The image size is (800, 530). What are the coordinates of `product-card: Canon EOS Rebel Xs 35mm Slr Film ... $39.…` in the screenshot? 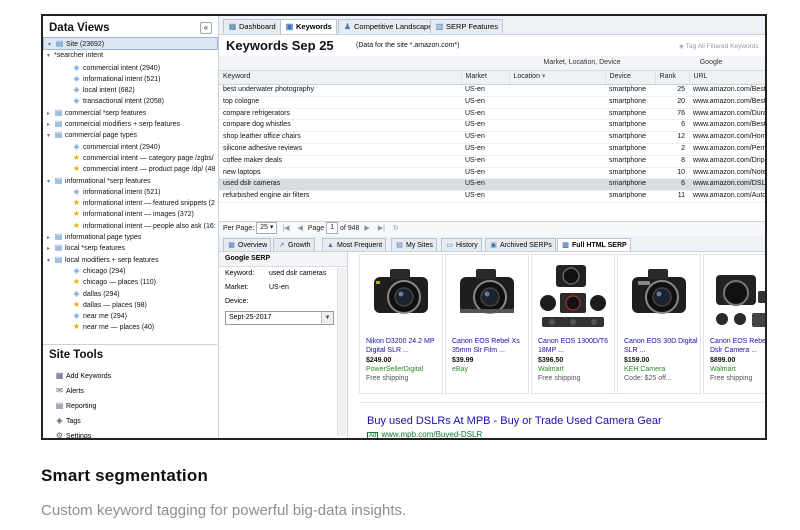 It's located at (487, 324).